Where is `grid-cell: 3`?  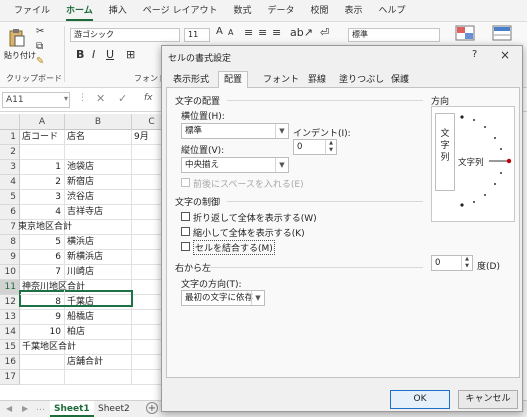 grid-cell: 3 is located at coordinates (42, 197).